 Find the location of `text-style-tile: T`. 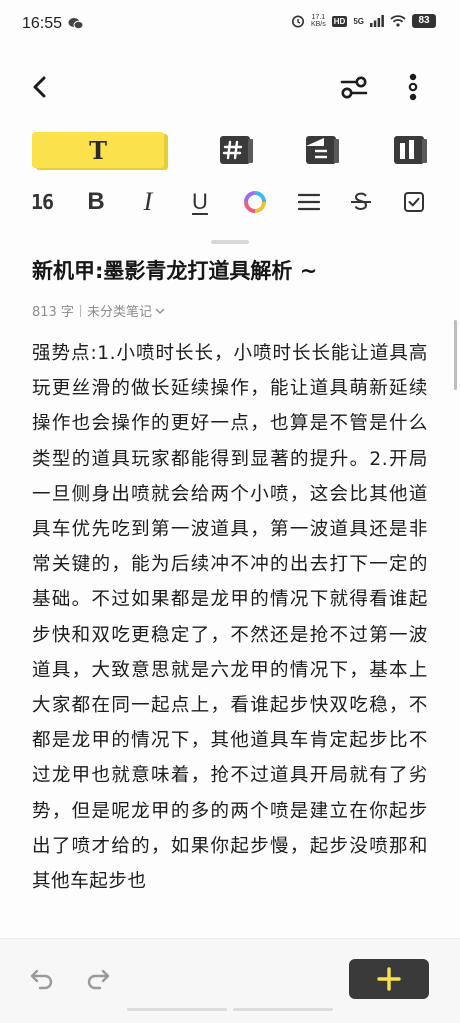

text-style-tile: T is located at coordinates (98, 150).